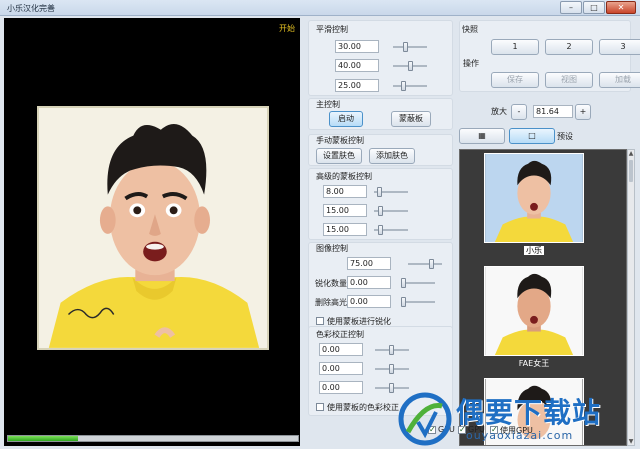  What do you see at coordinates (565, 136) in the screenshot?
I see `preset-label: 预设` at bounding box center [565, 136].